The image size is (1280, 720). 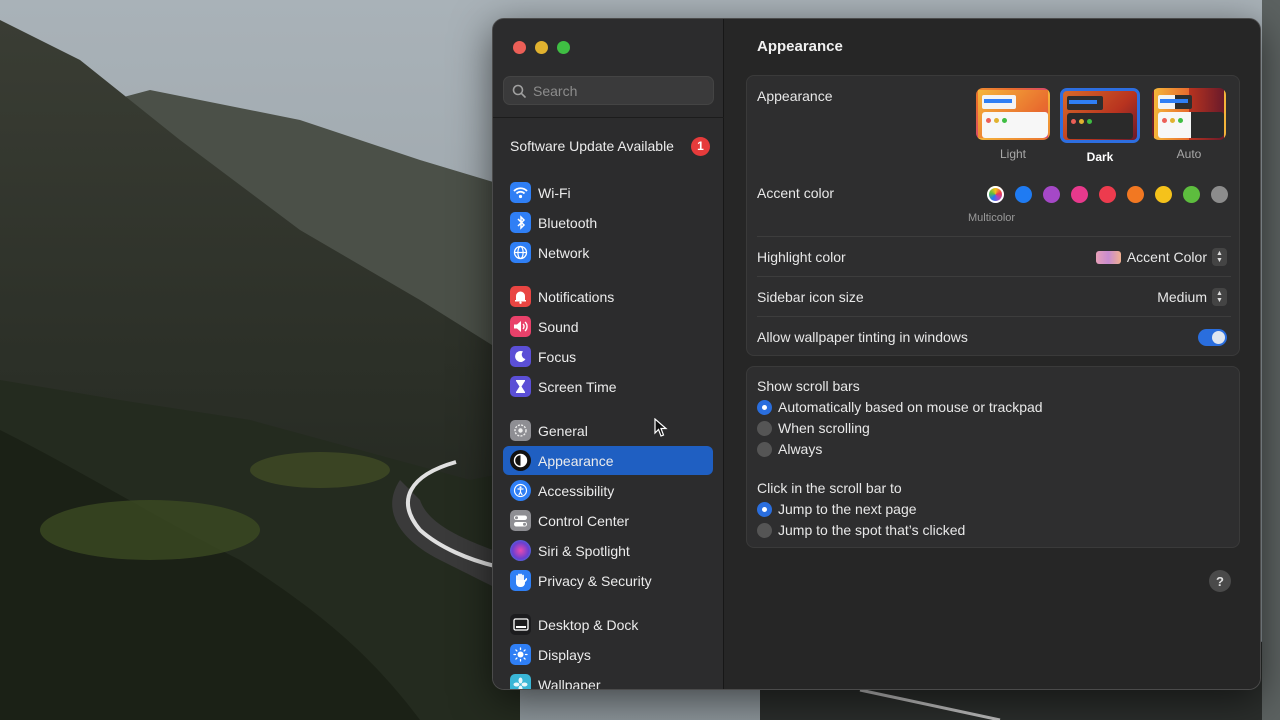 I want to click on theme-light-option: Light, so click(x=1013, y=124).